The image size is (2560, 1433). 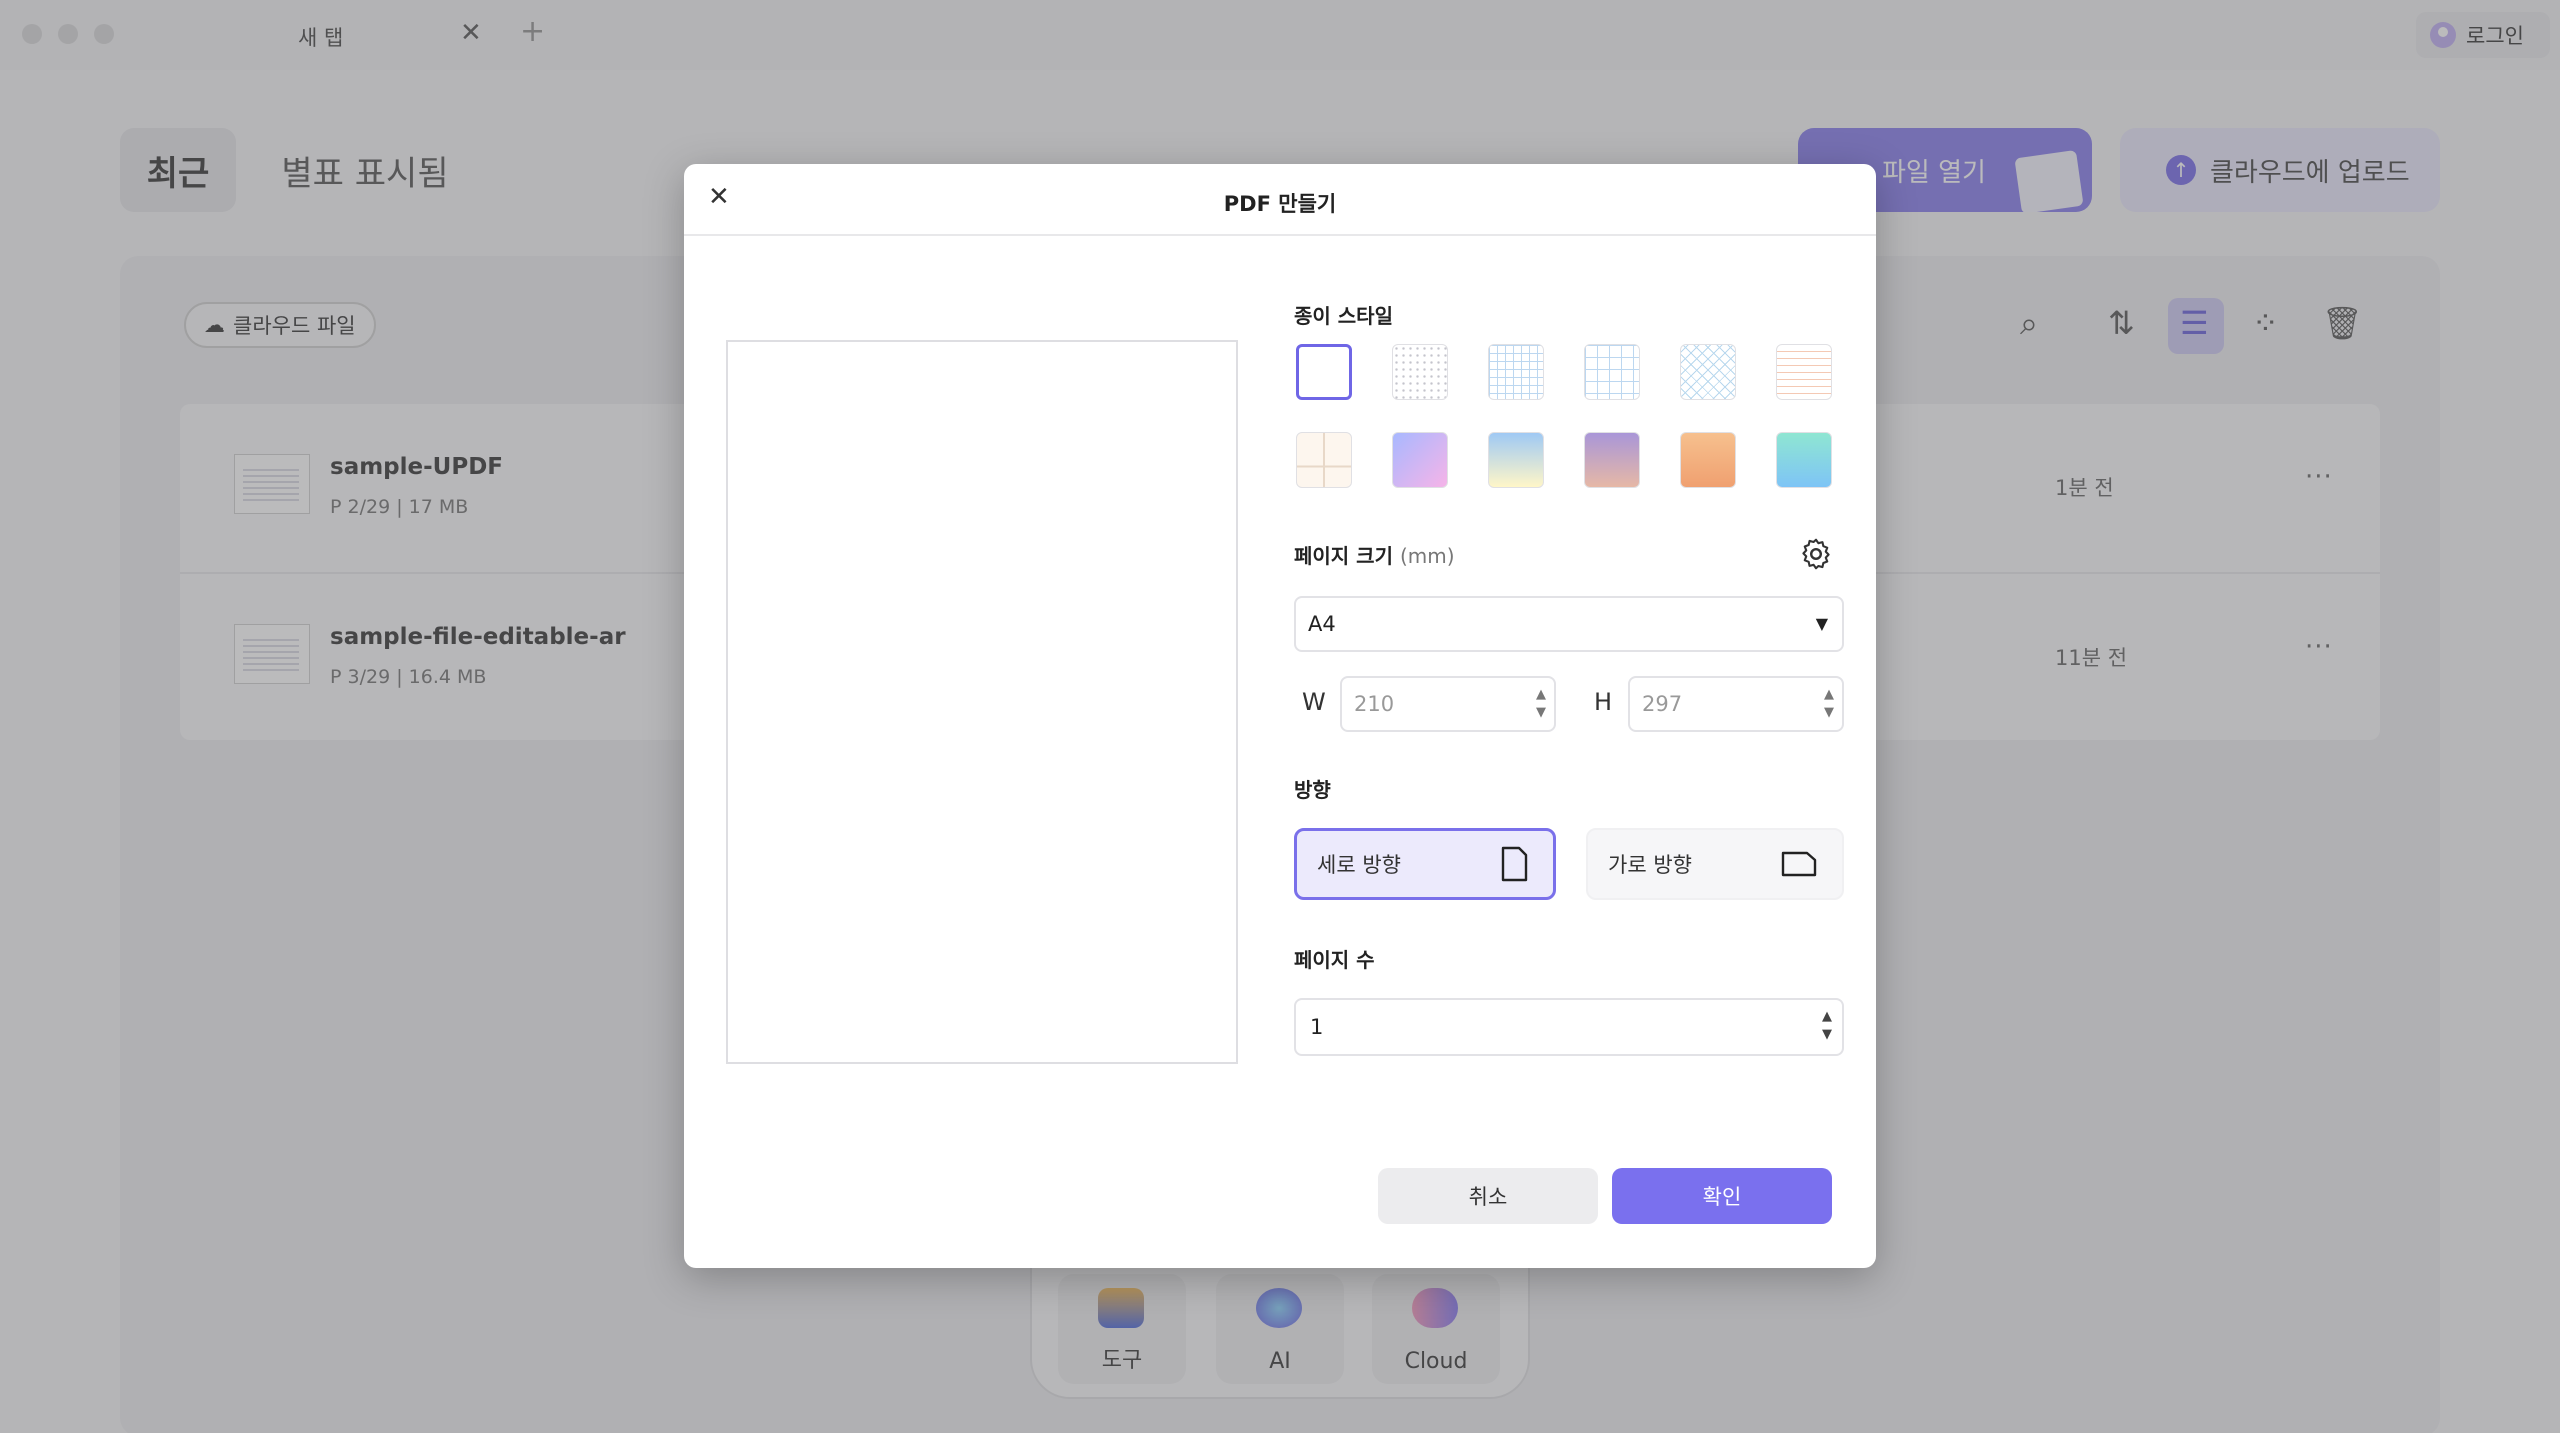 I want to click on page-count-value: 1, so click(x=1317, y=1027).